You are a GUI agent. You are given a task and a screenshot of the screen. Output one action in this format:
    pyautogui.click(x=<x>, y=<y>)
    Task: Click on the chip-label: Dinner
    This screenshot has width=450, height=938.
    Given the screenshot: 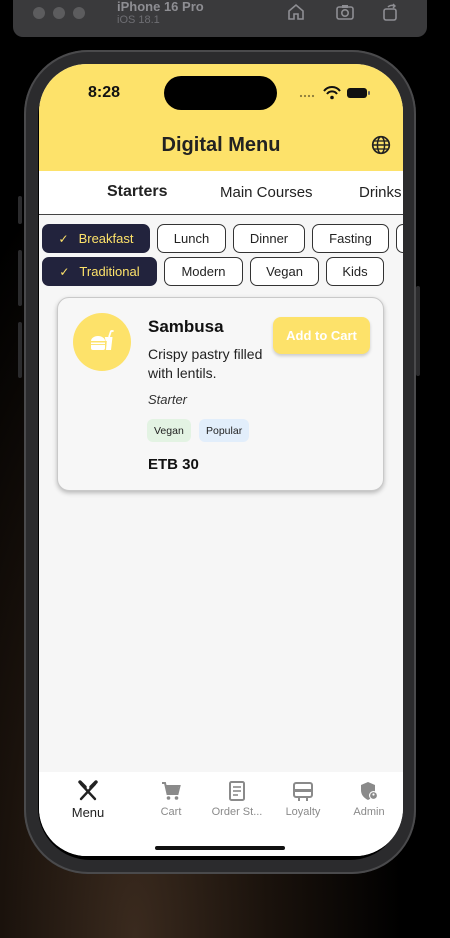 What is the action you would take?
    pyautogui.click(x=269, y=238)
    